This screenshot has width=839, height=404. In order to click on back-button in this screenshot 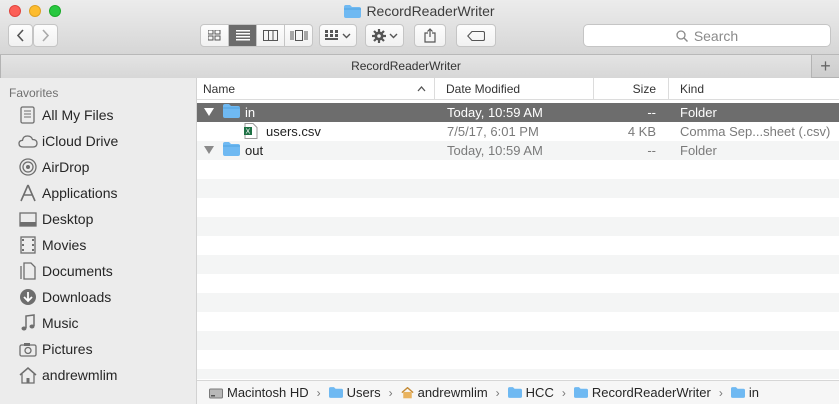, I will do `click(20, 35)`.